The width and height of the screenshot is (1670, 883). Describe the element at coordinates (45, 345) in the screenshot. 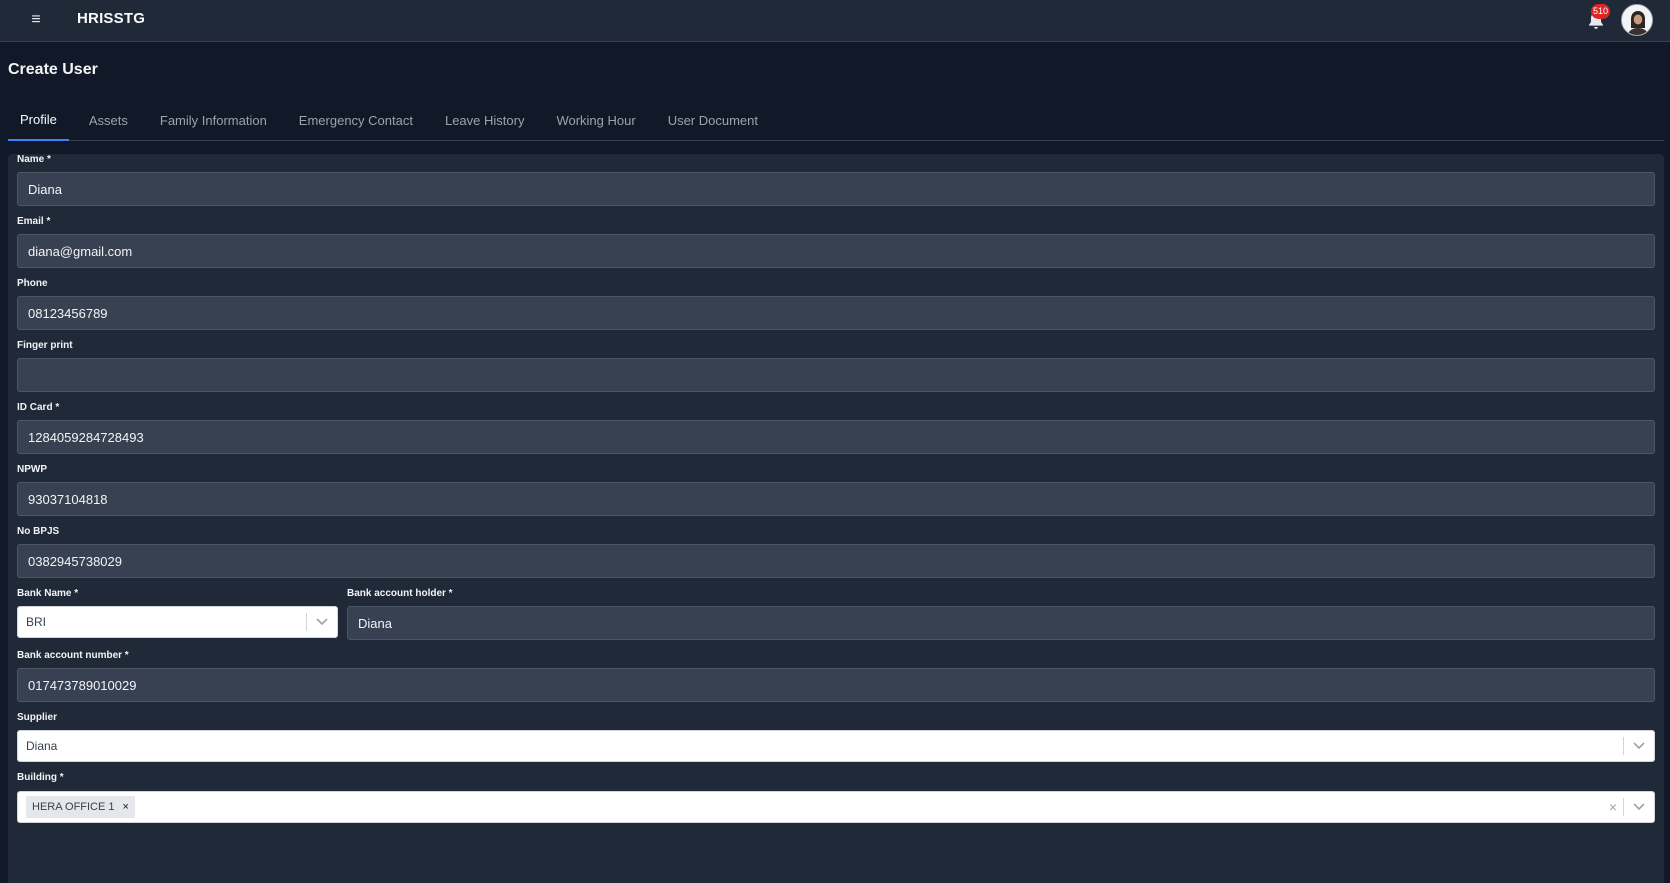

I see `finger-print-label: Finger print` at that location.